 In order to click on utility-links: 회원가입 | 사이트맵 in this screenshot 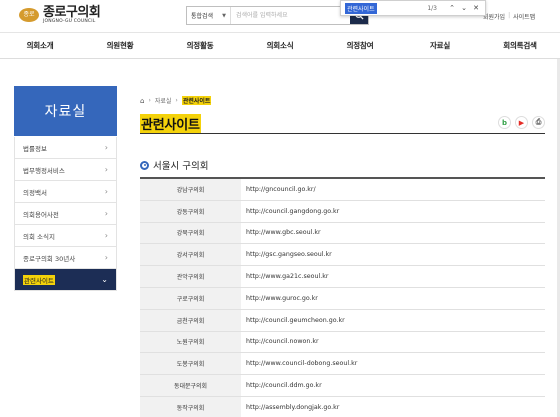, I will do `click(507, 16)`.